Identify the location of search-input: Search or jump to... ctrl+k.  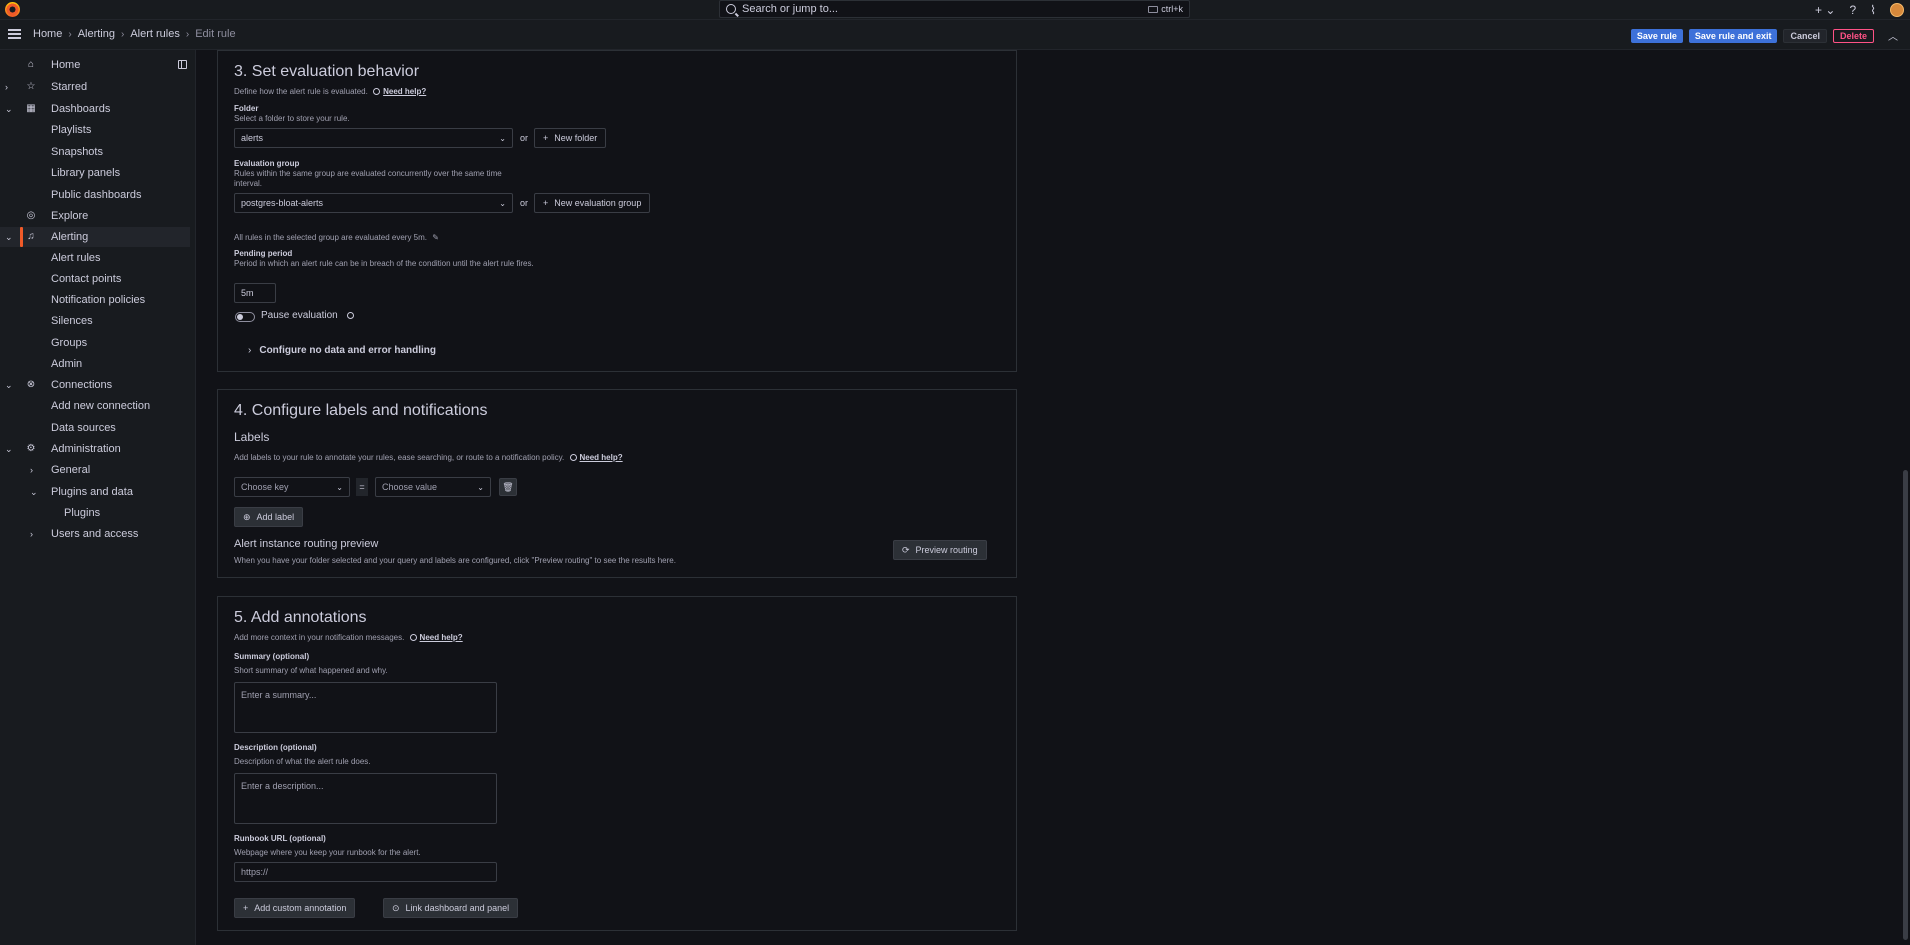
(954, 9).